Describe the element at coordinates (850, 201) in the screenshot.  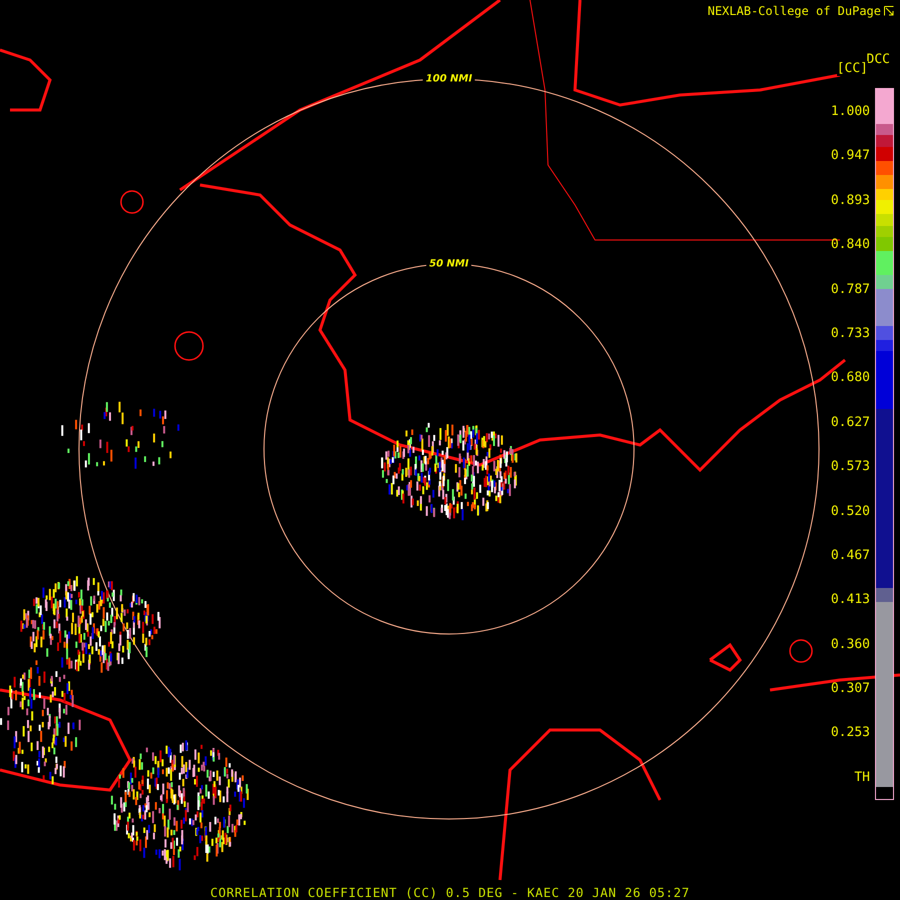
I see `legend-label: 0.893` at that location.